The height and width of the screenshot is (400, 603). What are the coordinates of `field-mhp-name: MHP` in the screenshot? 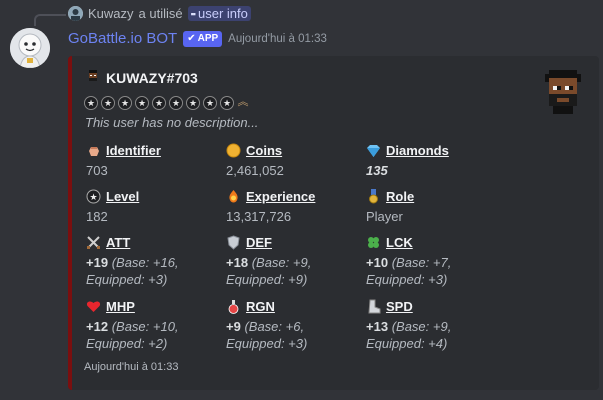 It's located at (161, 306).